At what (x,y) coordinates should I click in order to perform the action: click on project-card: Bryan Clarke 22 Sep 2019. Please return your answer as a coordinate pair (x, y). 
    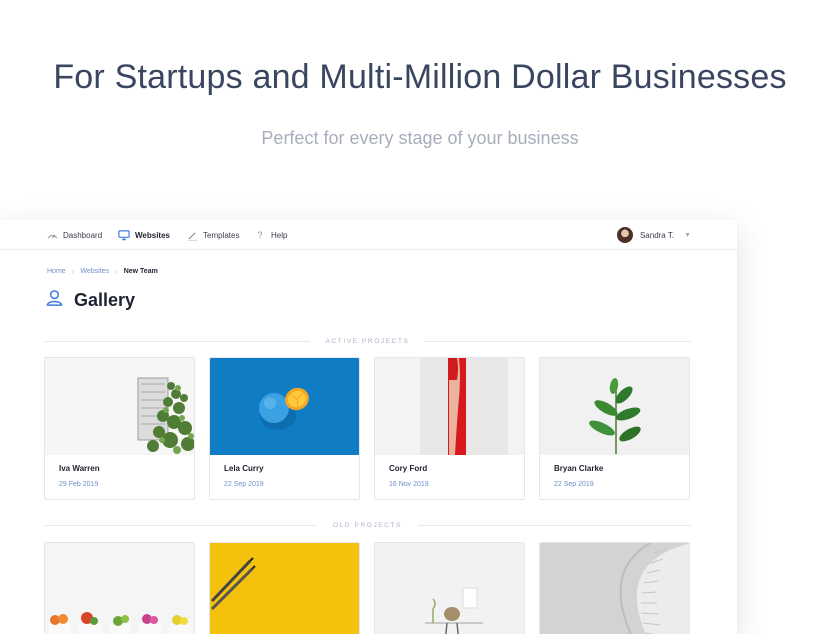
    Looking at the image, I should click on (614, 428).